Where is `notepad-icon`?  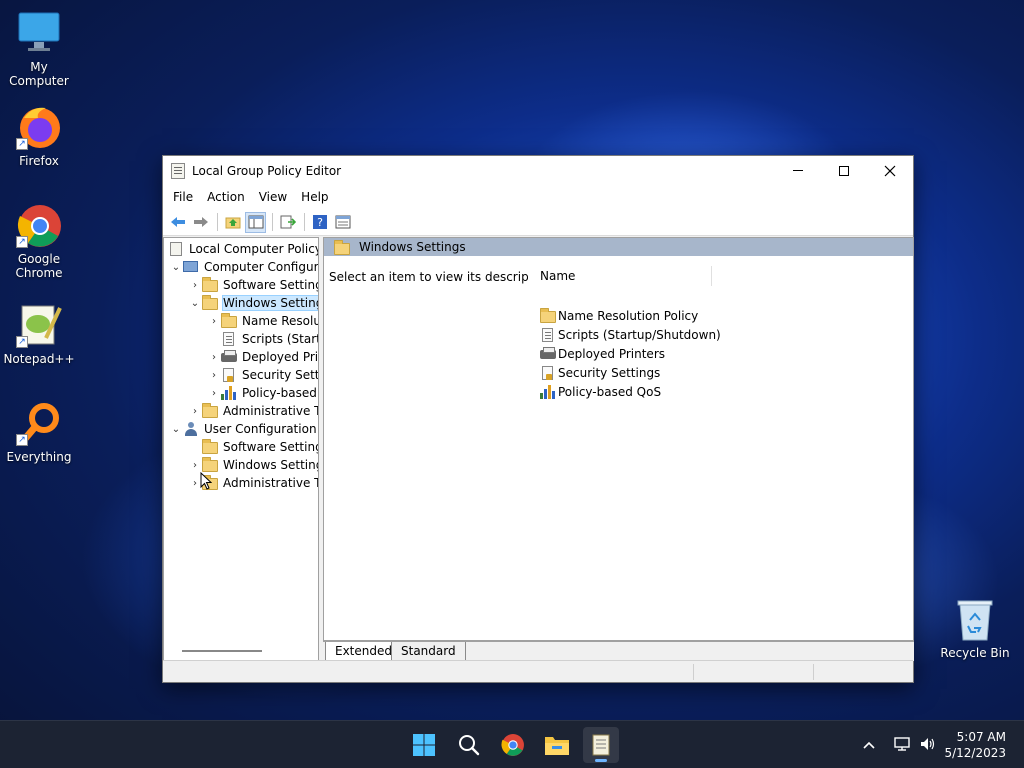
notepad-icon is located at coordinates (601, 745).